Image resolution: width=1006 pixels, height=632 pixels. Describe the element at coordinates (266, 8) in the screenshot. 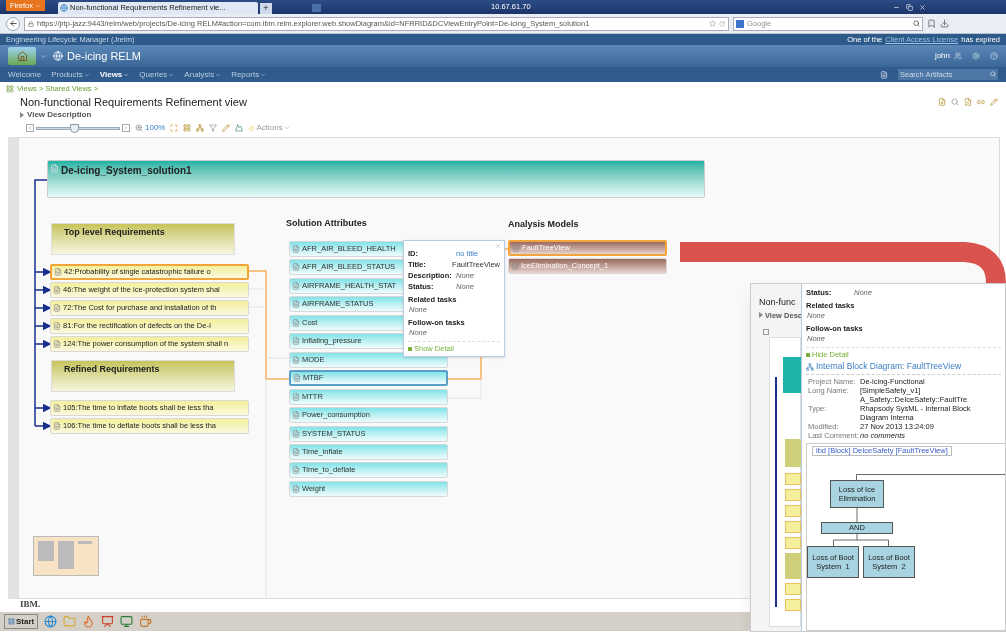

I see `new-tab-button: +` at that location.